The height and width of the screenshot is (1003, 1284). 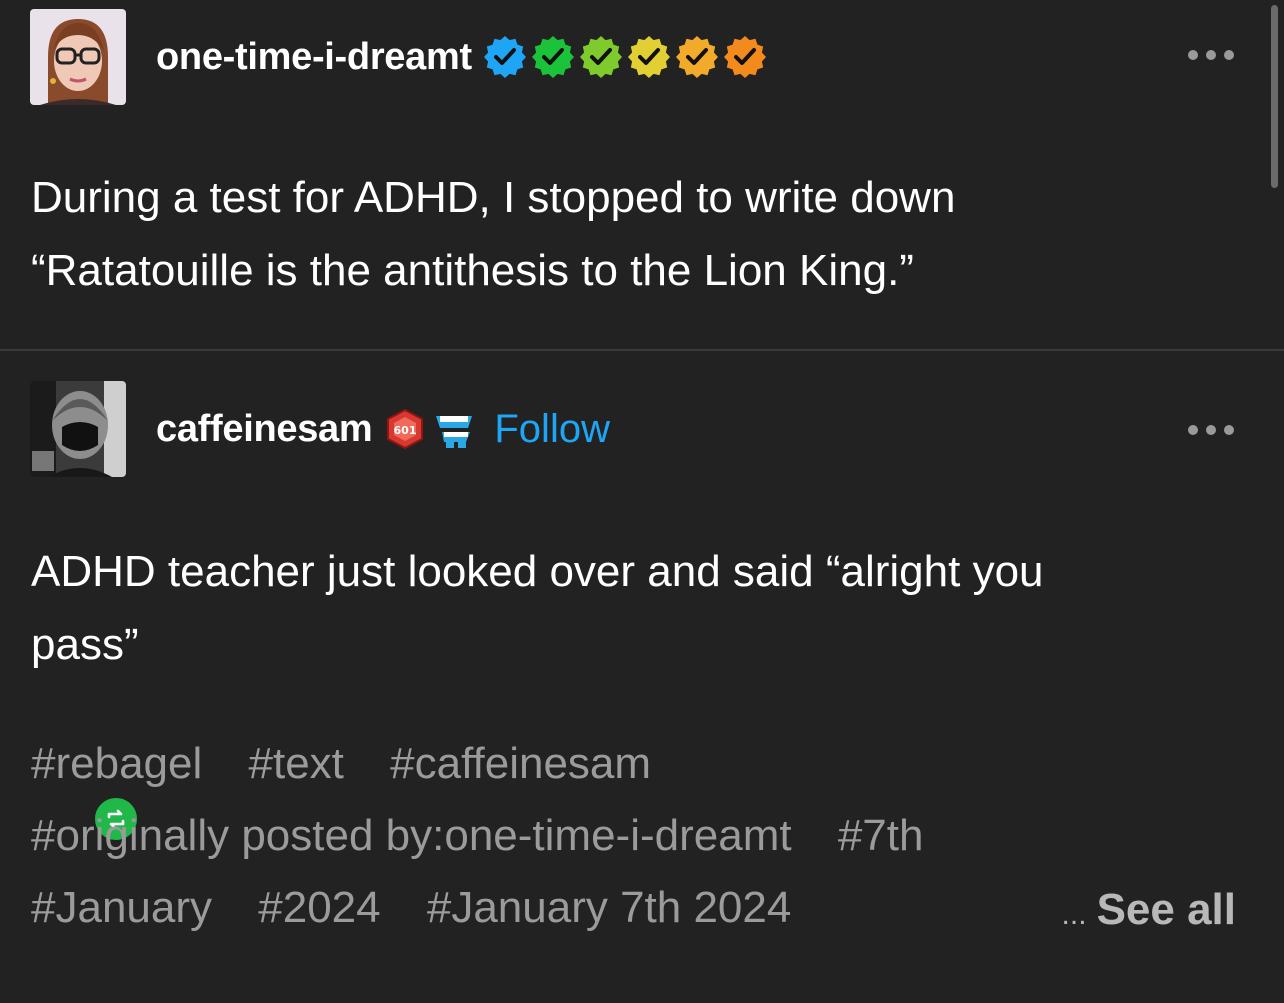 I want to click on tag: #2024, so click(x=319, y=907).